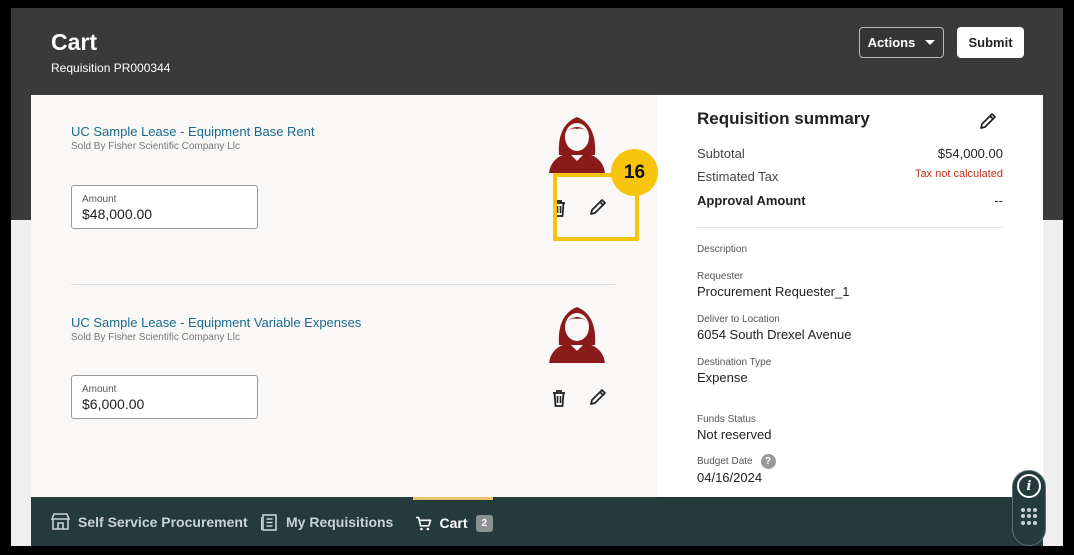 This screenshot has width=1074, height=555. I want to click on estimated-tax-label: Estimated Tax, so click(738, 176).